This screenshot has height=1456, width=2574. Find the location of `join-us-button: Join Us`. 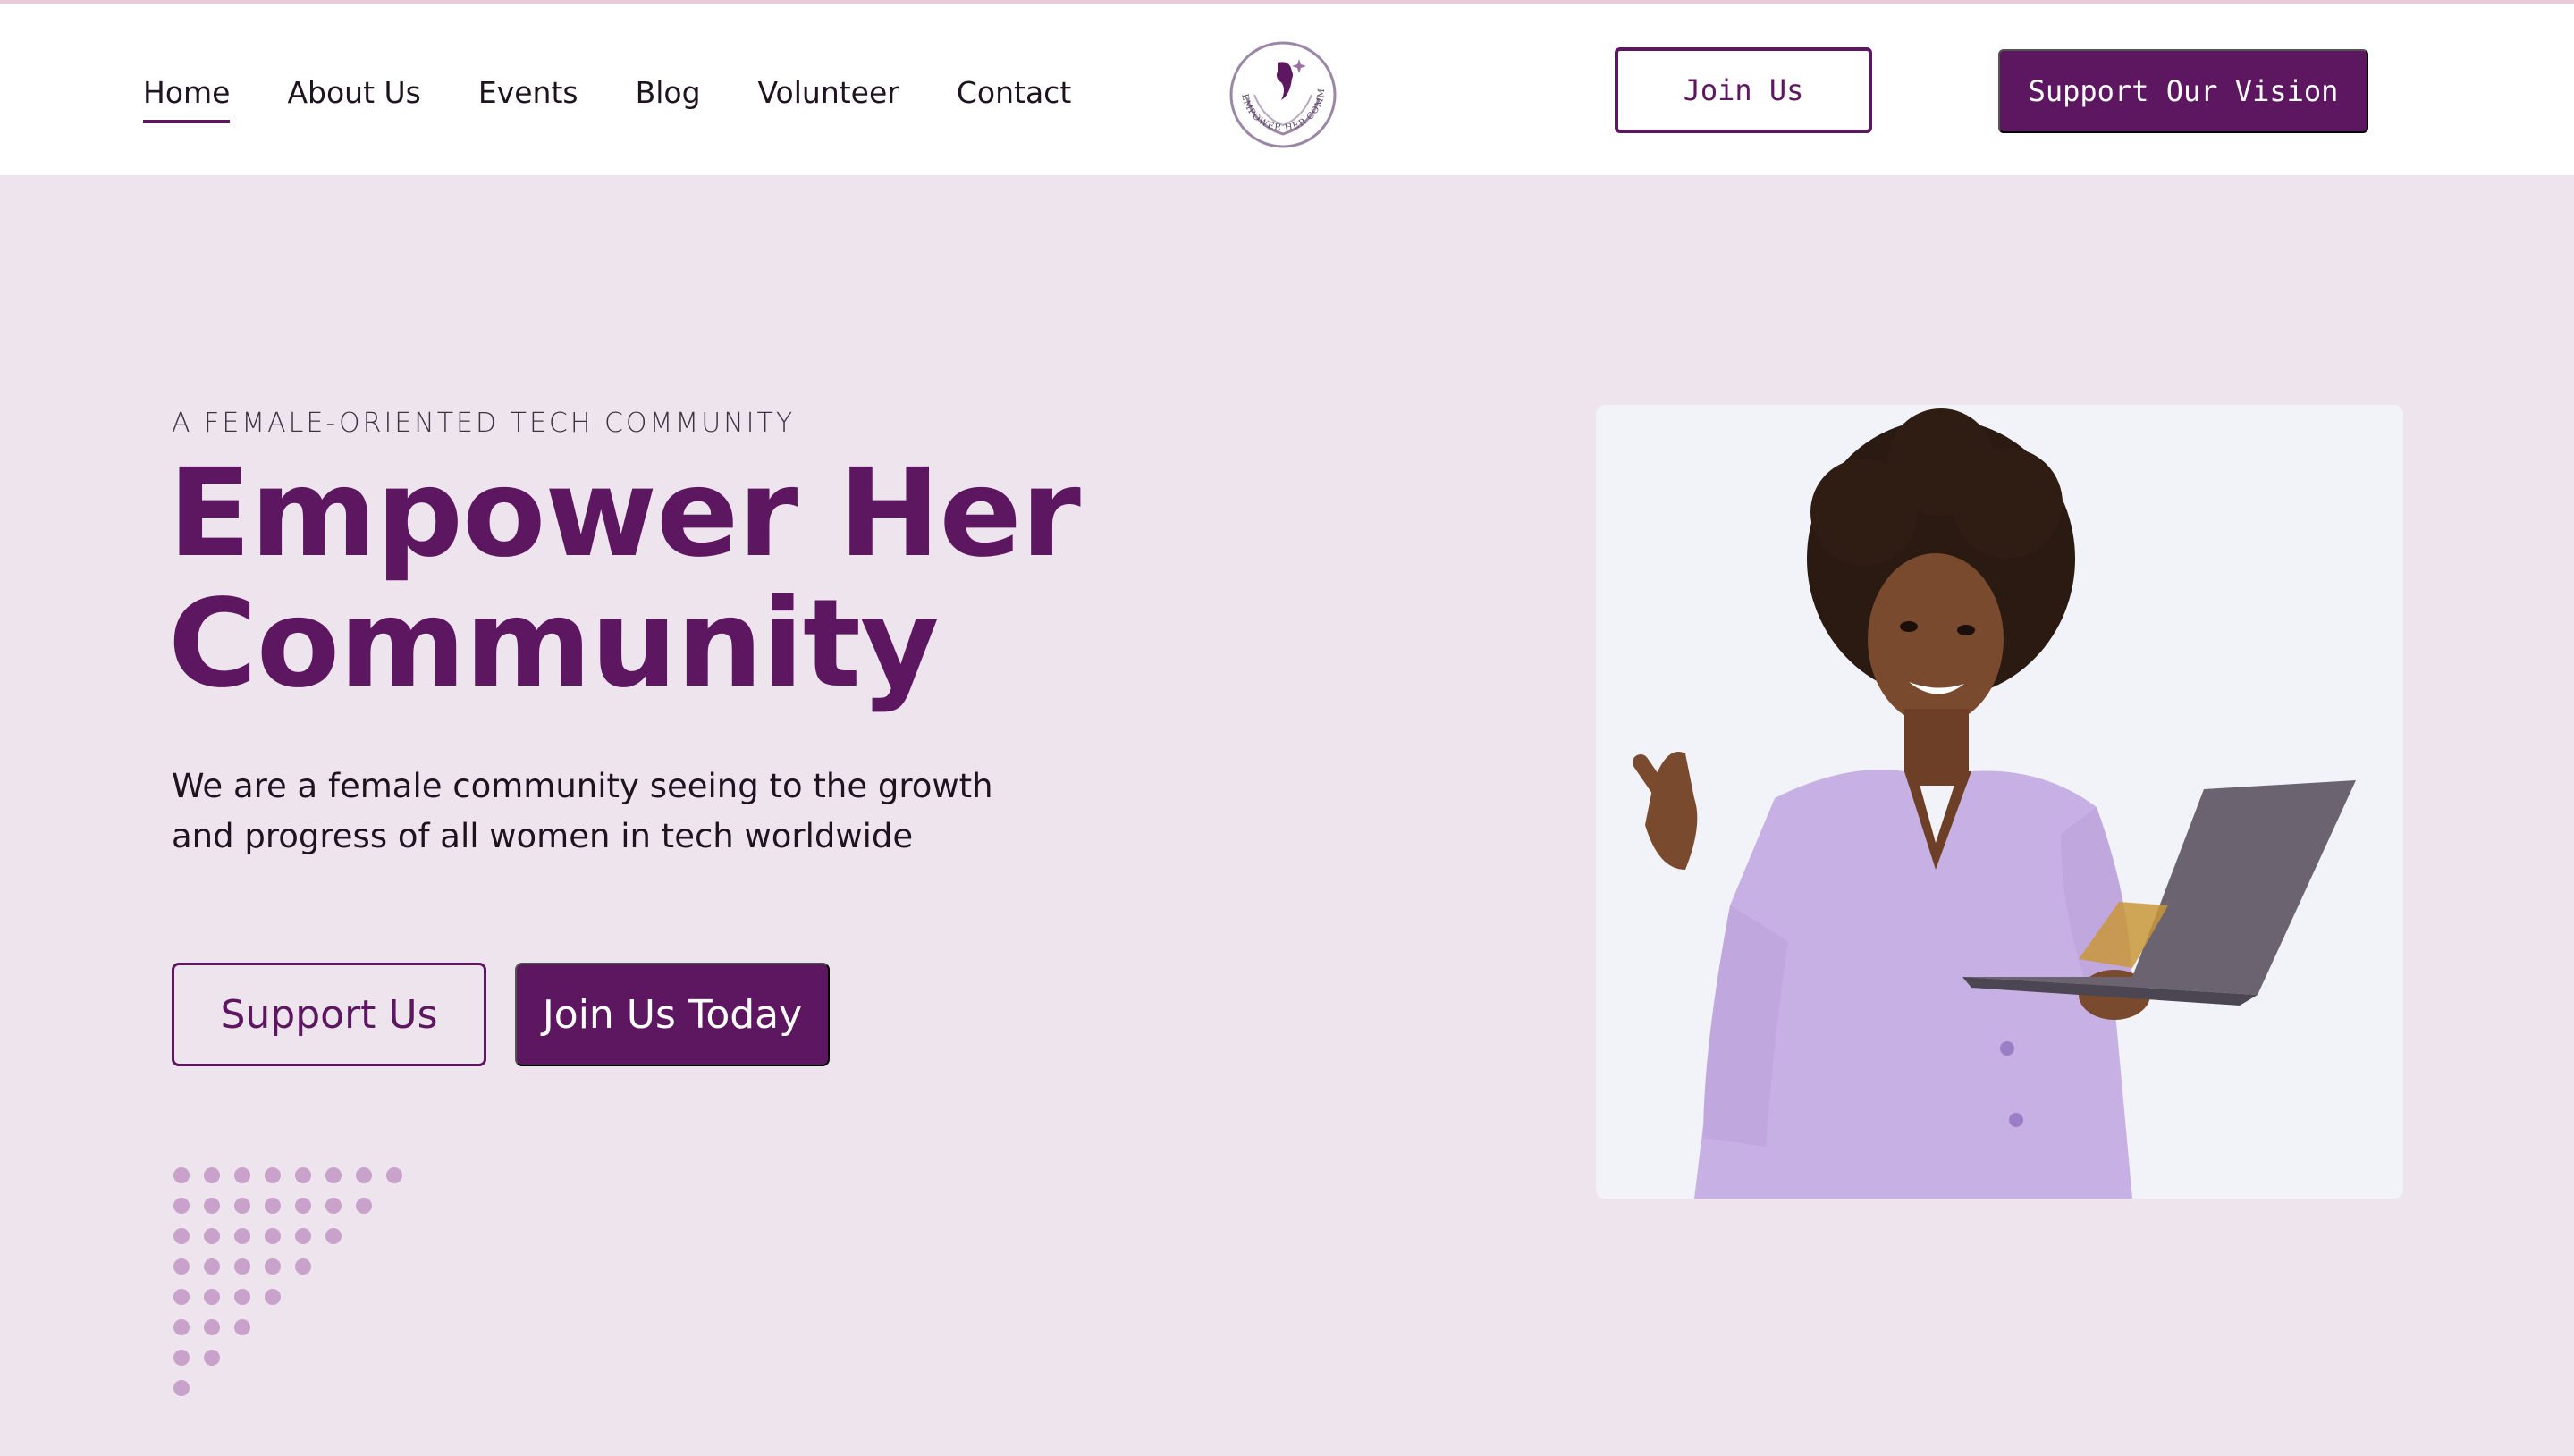

join-us-button: Join Us is located at coordinates (1743, 90).